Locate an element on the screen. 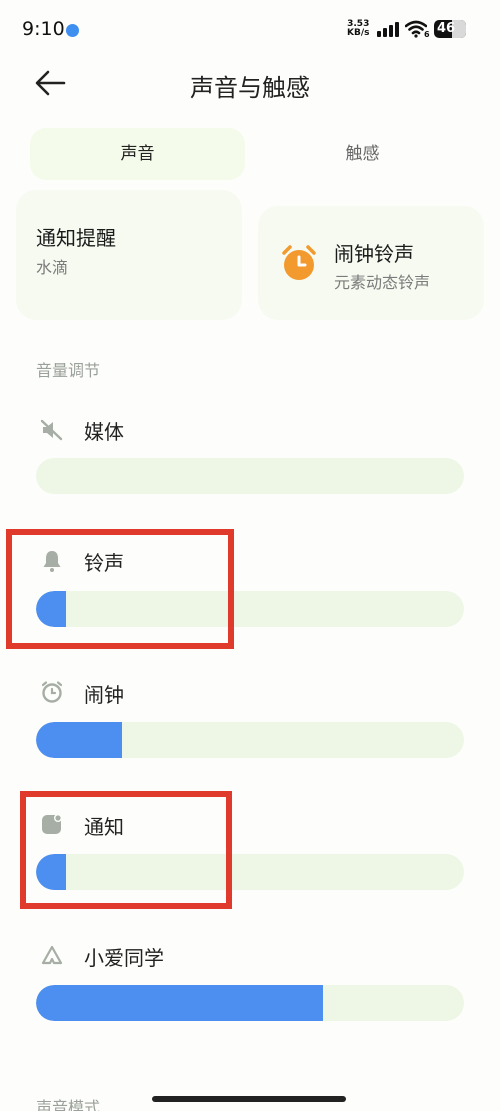 The height and width of the screenshot is (1111, 500). section-sound-mode-label: 声音模式 is located at coordinates (68, 1104).